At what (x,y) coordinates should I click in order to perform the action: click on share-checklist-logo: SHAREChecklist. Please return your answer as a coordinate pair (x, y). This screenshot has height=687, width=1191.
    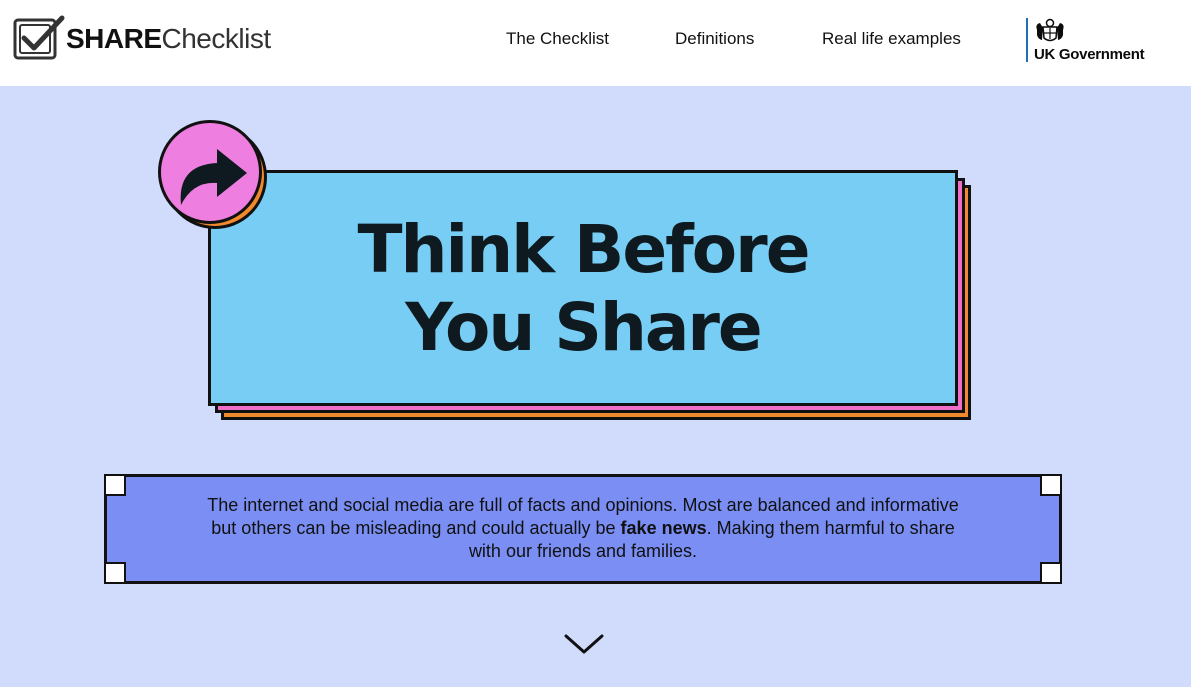
    Looking at the image, I should click on (141, 38).